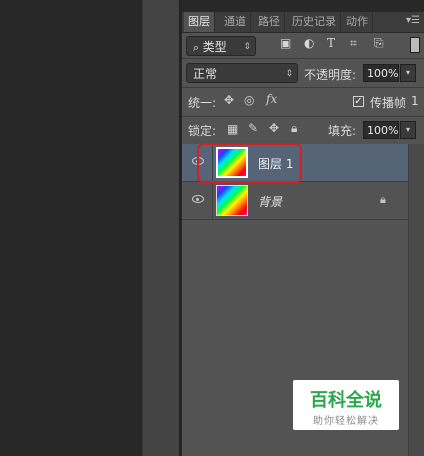 This screenshot has width=424, height=456. I want to click on filter-kind-dropdown: ⌕ 类型 ⇕, so click(221, 46).